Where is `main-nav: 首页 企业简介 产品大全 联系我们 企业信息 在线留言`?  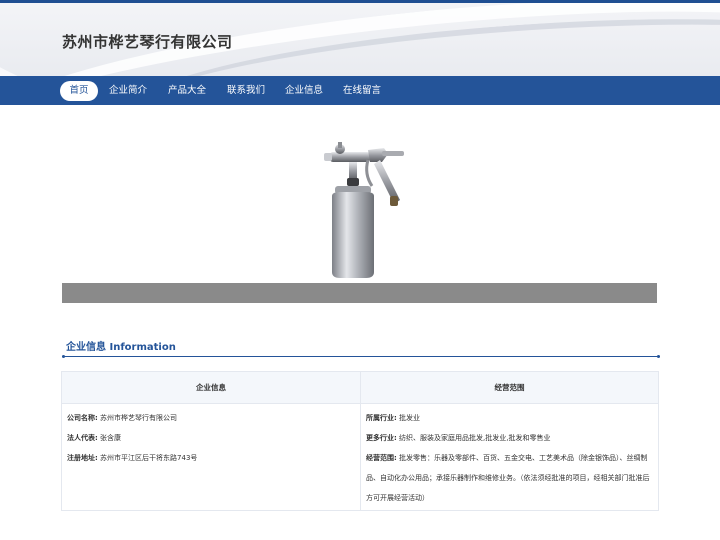 main-nav: 首页 企业简介 产品大全 联系我们 企业信息 在线留言 is located at coordinates (360, 90).